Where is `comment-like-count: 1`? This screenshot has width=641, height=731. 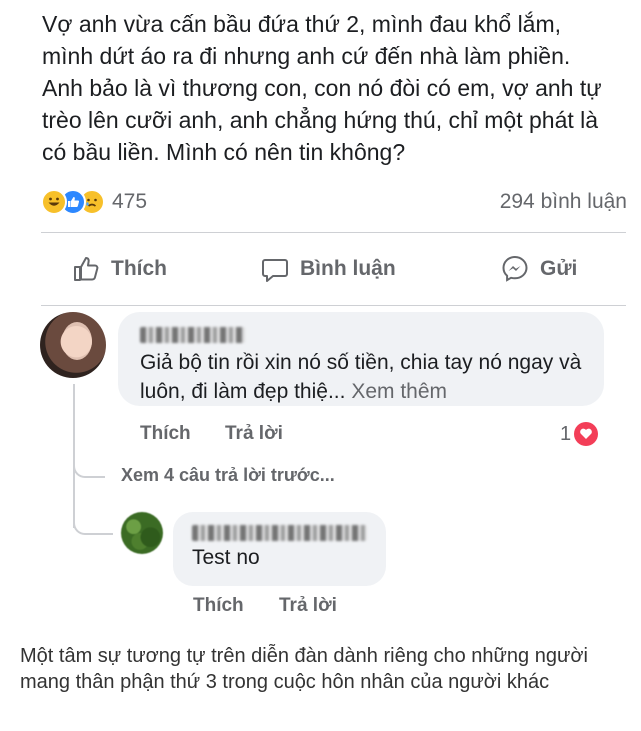
comment-like-count: 1 is located at coordinates (566, 433).